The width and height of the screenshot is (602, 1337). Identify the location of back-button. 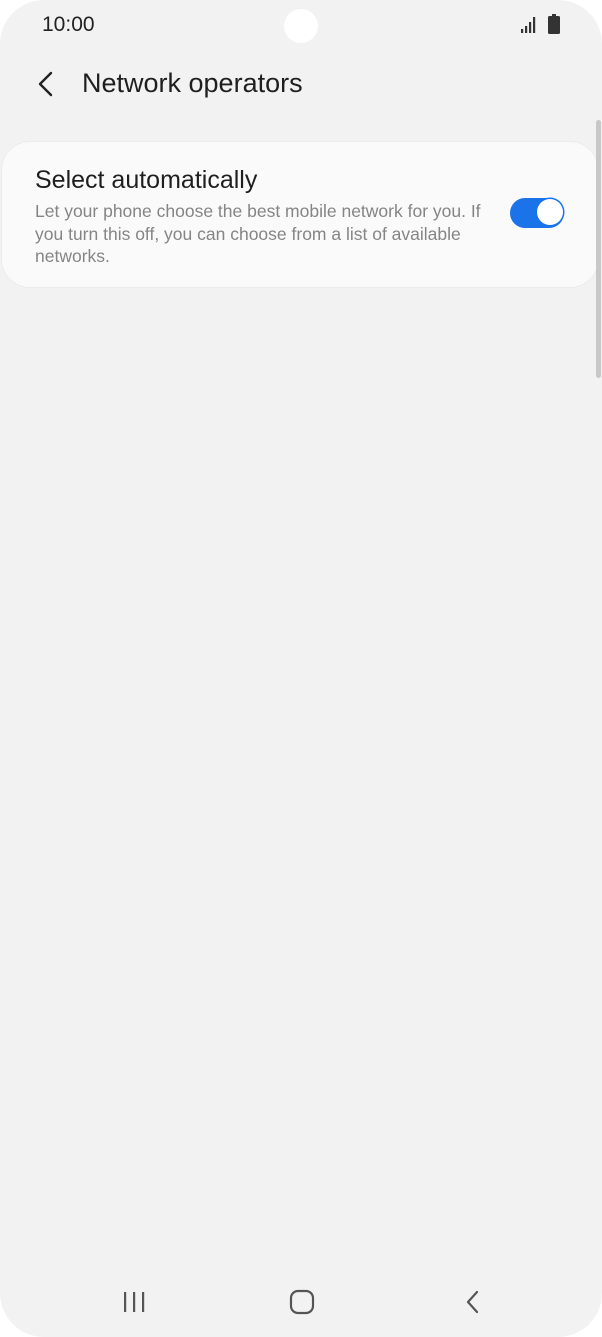
(46, 84).